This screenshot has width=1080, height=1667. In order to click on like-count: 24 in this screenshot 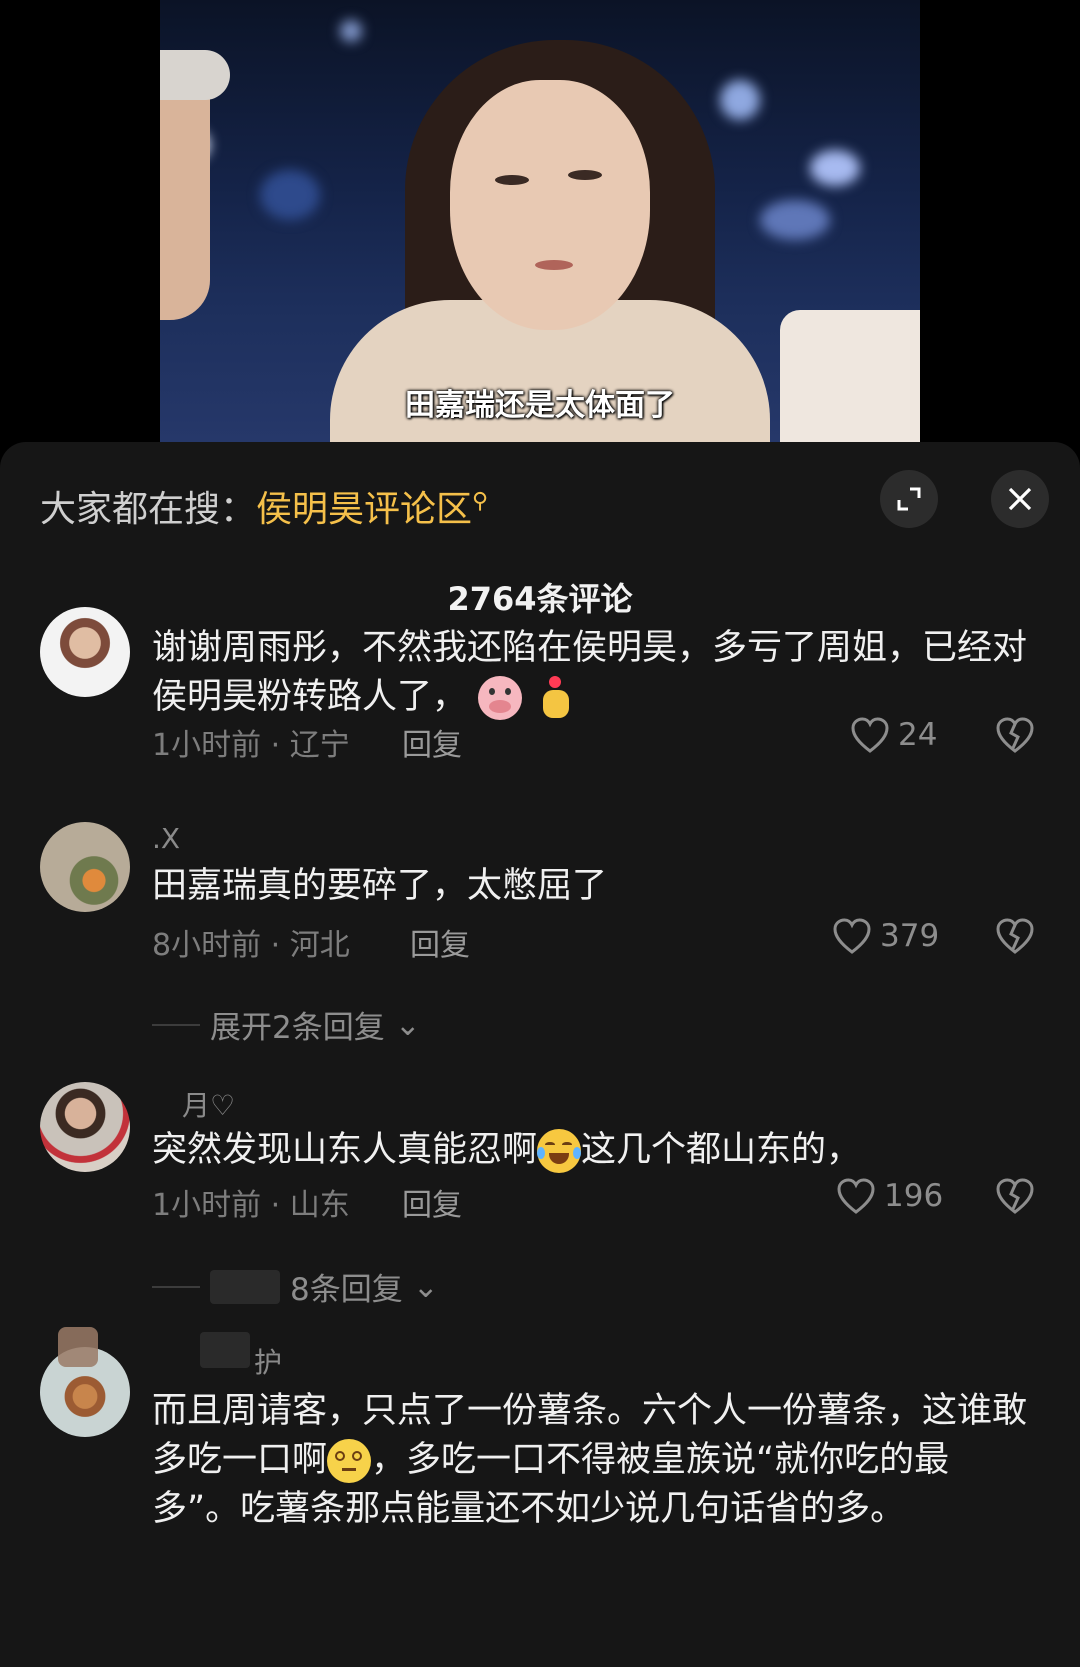, I will do `click(918, 735)`.